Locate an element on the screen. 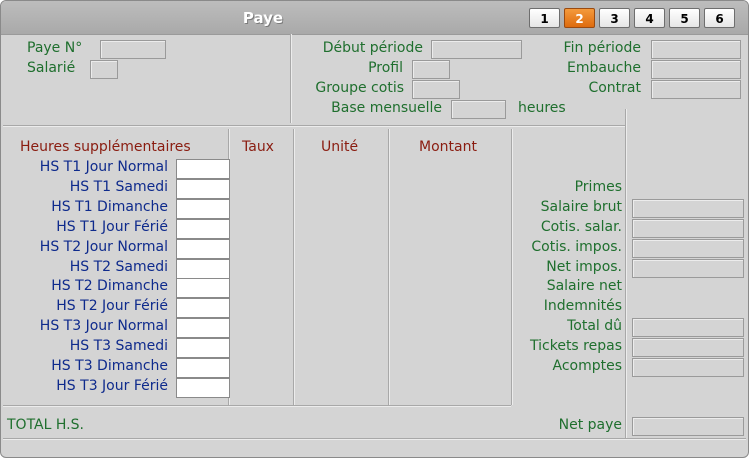 The image size is (749, 458). title-bar: Paye 1 2 3 4 5 6 is located at coordinates (374, 18).